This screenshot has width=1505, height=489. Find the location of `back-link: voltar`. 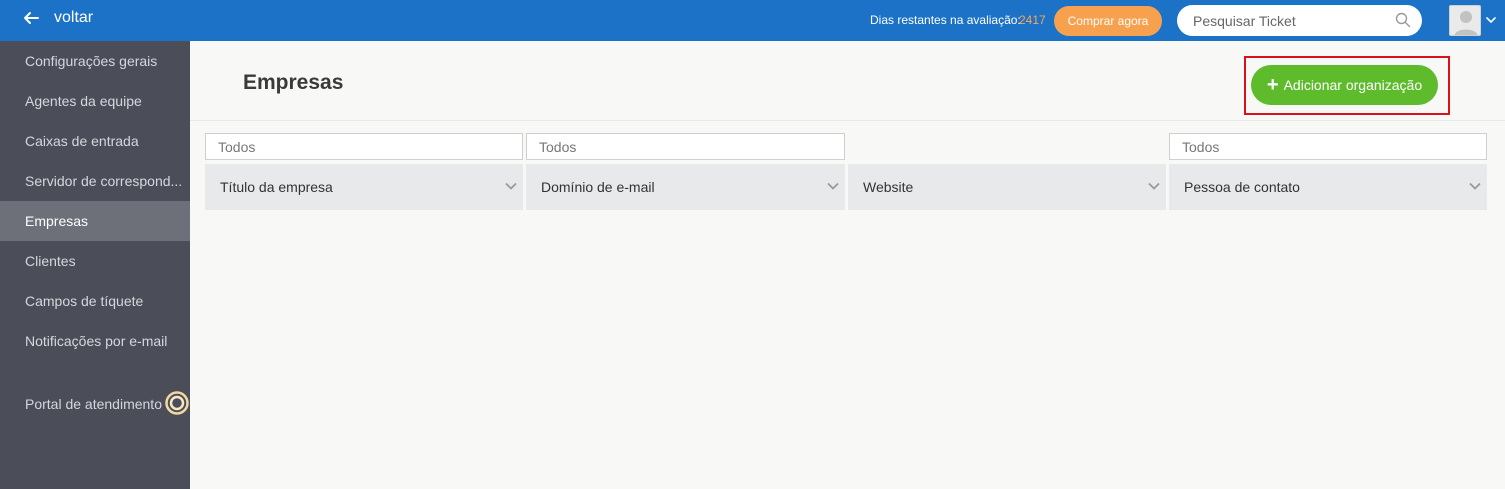

back-link: voltar is located at coordinates (57, 18).